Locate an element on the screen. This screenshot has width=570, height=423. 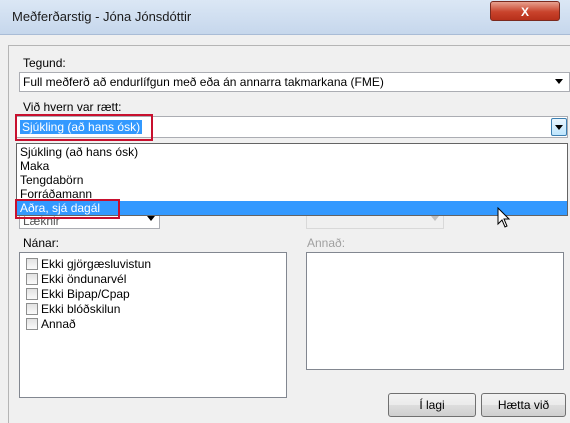
title-bar: Meðferðarstig - Jóna Jónsdóttir X is located at coordinates (285, 17).